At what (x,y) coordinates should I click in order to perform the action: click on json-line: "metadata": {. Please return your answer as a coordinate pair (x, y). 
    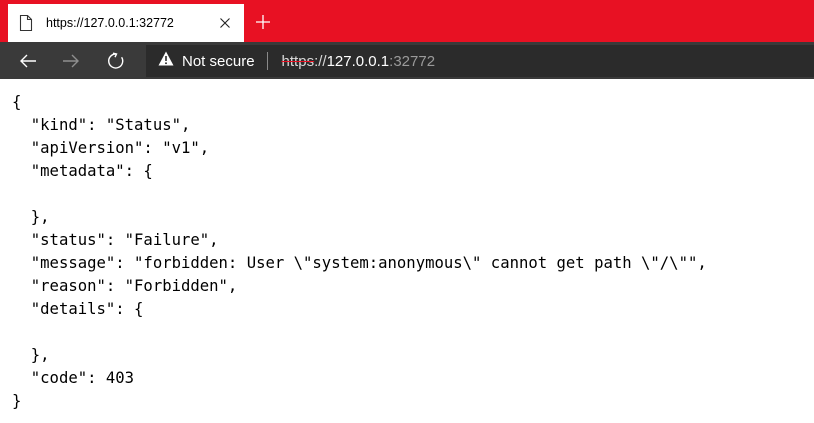
    Looking at the image, I should click on (82, 171).